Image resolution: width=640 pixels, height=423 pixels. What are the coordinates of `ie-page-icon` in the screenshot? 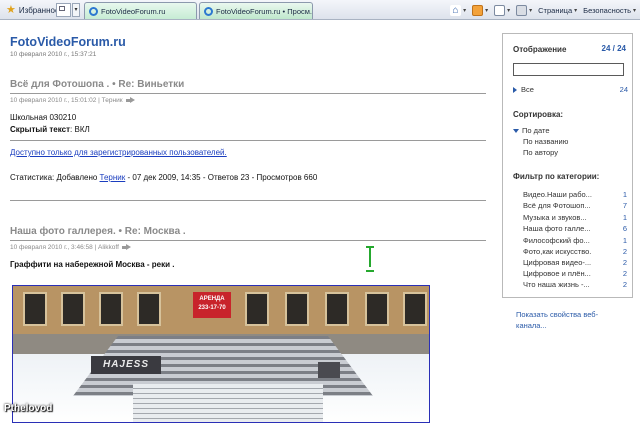 It's located at (208, 11).